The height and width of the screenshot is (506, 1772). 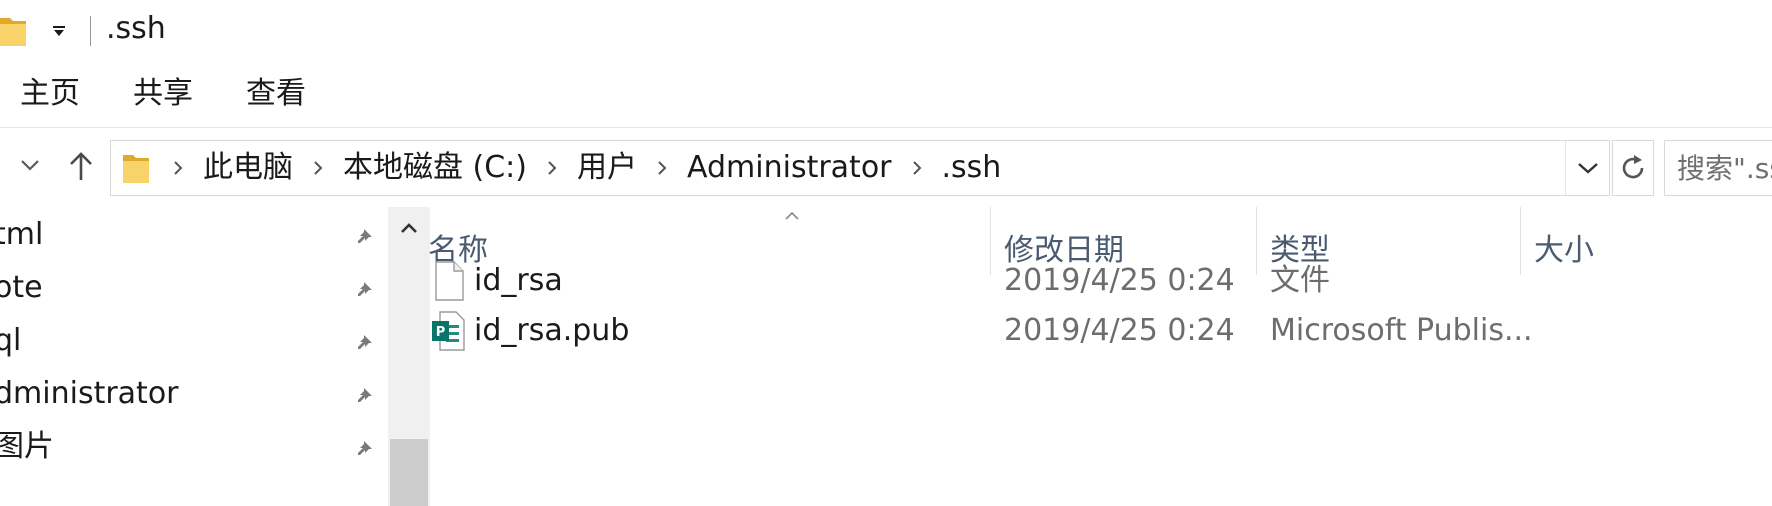 I want to click on file-name: id_rsa, so click(x=518, y=280).